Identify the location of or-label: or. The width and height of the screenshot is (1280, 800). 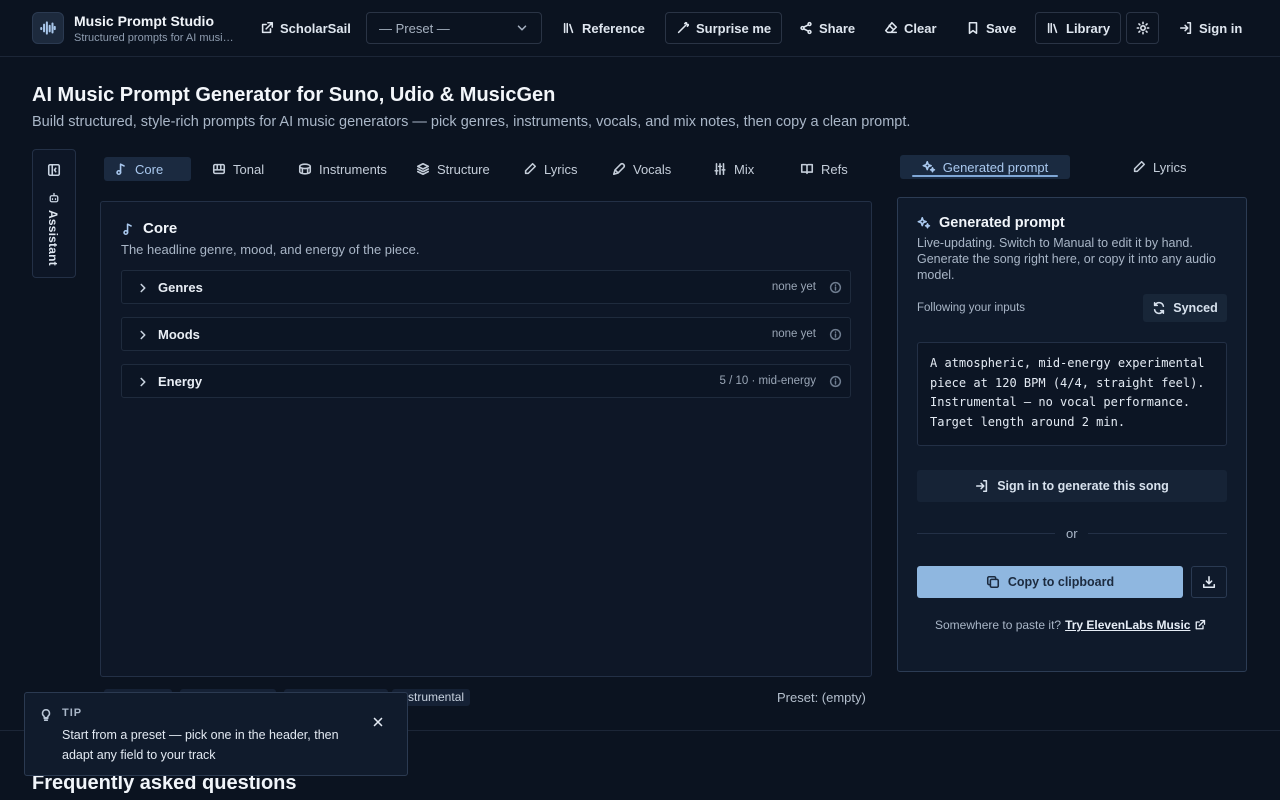
(1072, 533).